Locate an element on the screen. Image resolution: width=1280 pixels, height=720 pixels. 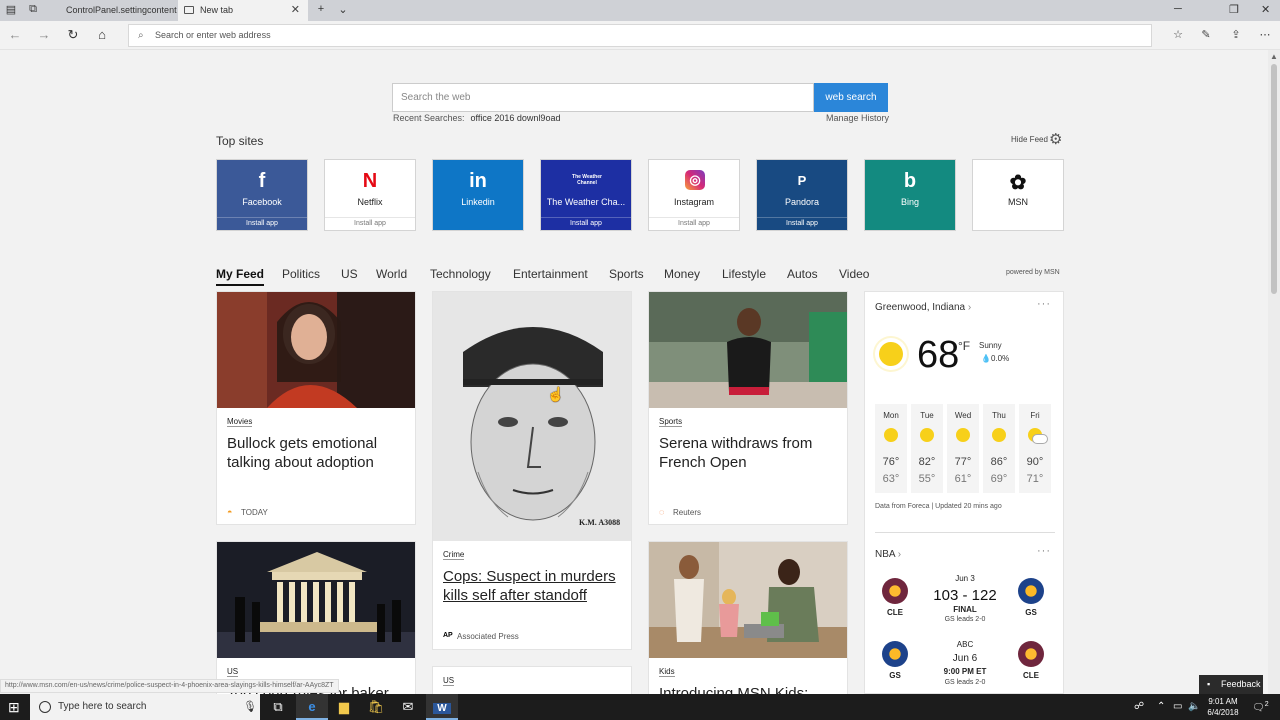
top-site-facebook: f Facebook Install app is located at coordinates (262, 195).